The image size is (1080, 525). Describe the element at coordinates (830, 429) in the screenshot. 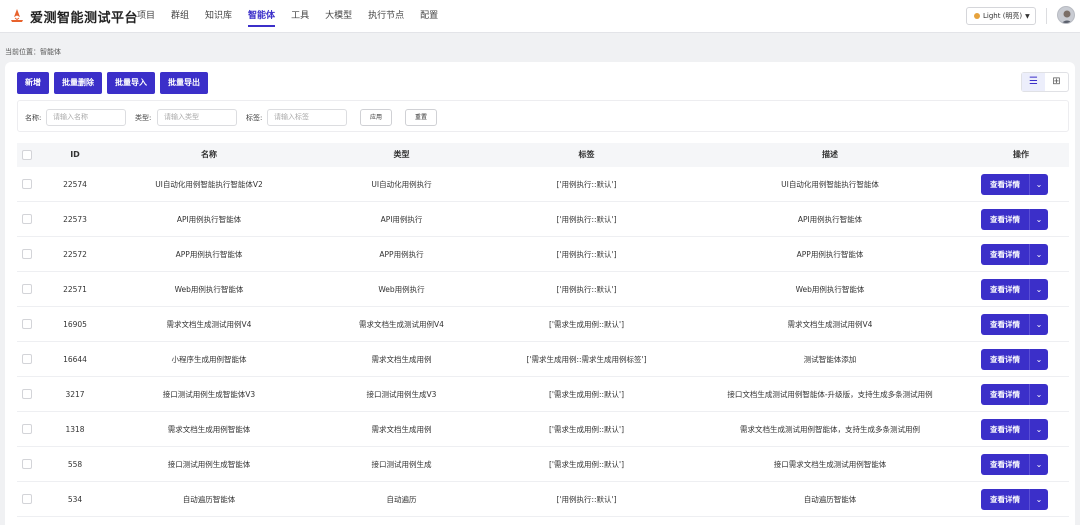

I see `cell-desc: 需求文档生成测试用例智能体，支持生成多条测试用例` at that location.